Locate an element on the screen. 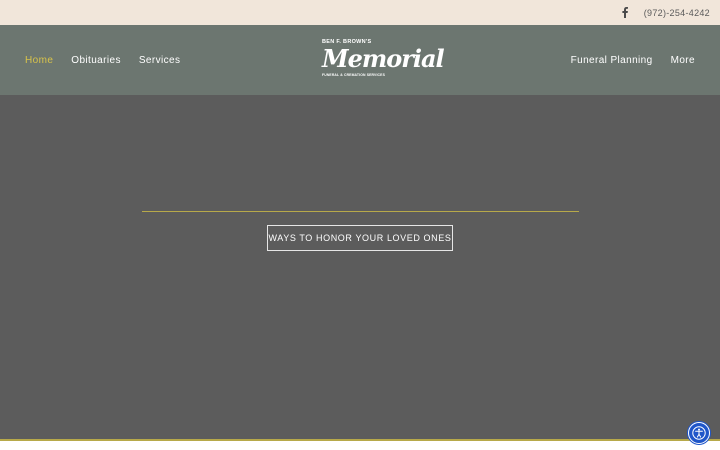  nav-services: Services is located at coordinates (160, 60).